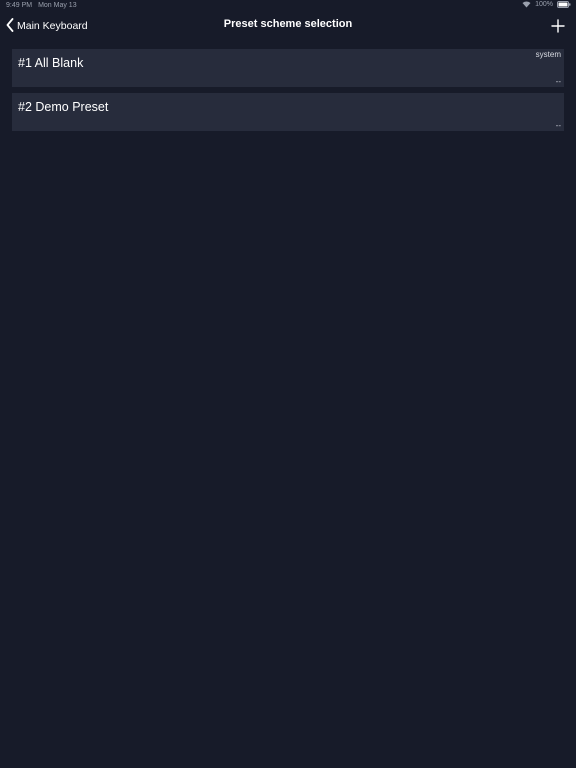 Image resolution: width=576 pixels, height=768 pixels. I want to click on battery-percent: 100%, so click(544, 4).